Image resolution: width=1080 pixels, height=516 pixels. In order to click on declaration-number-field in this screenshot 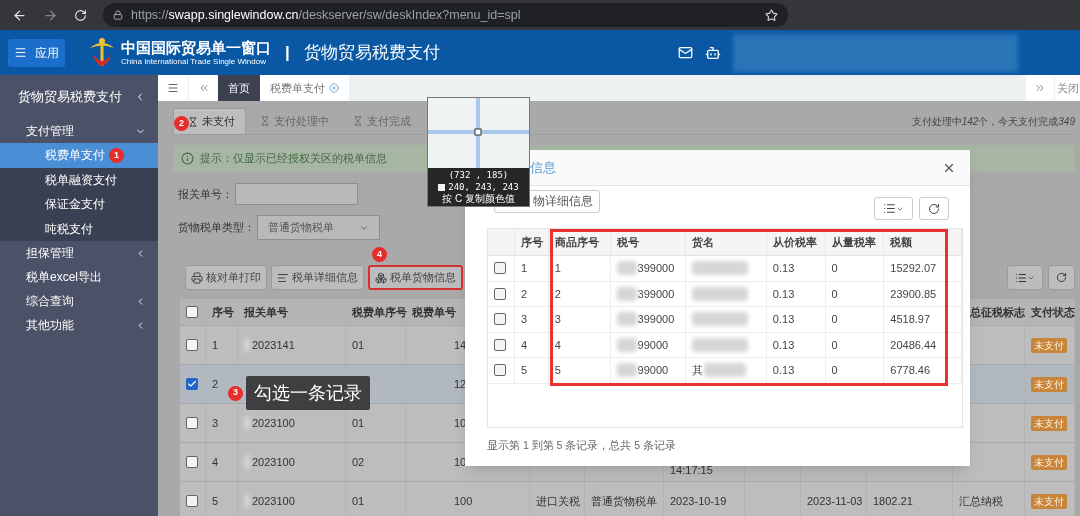, I will do `click(296, 194)`.